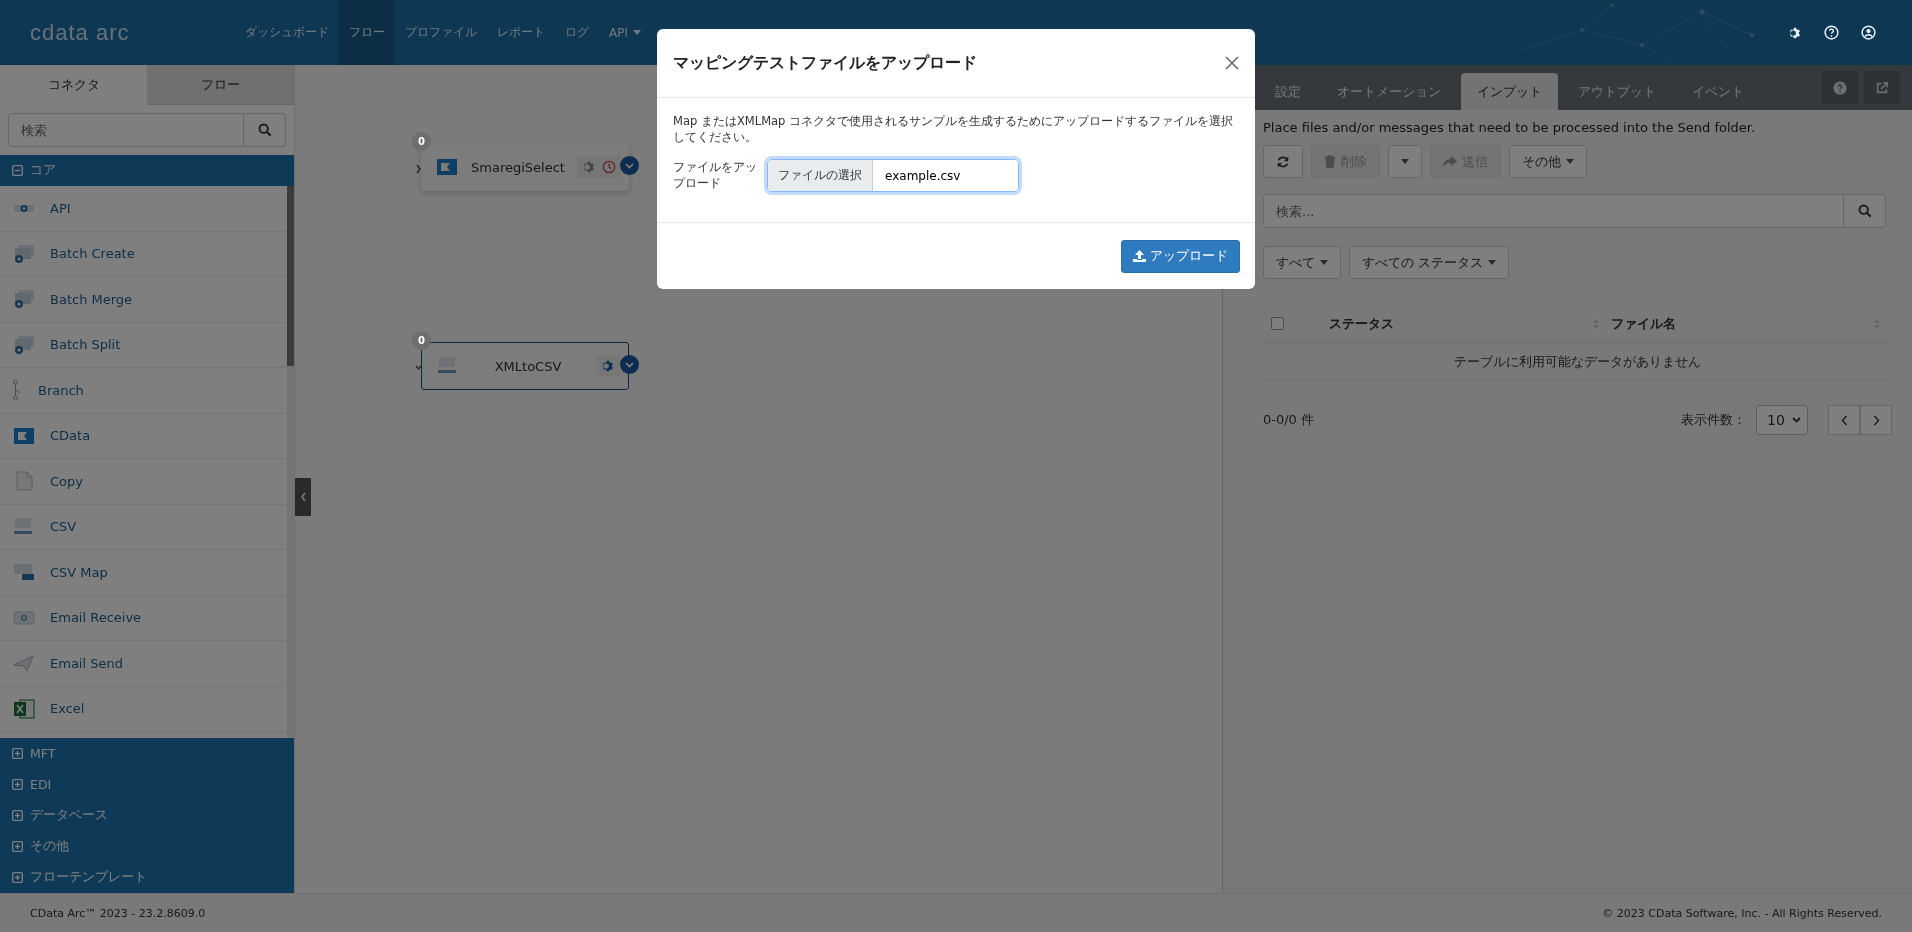  I want to click on filter-dropdown: すべての ステータス, so click(1429, 262).